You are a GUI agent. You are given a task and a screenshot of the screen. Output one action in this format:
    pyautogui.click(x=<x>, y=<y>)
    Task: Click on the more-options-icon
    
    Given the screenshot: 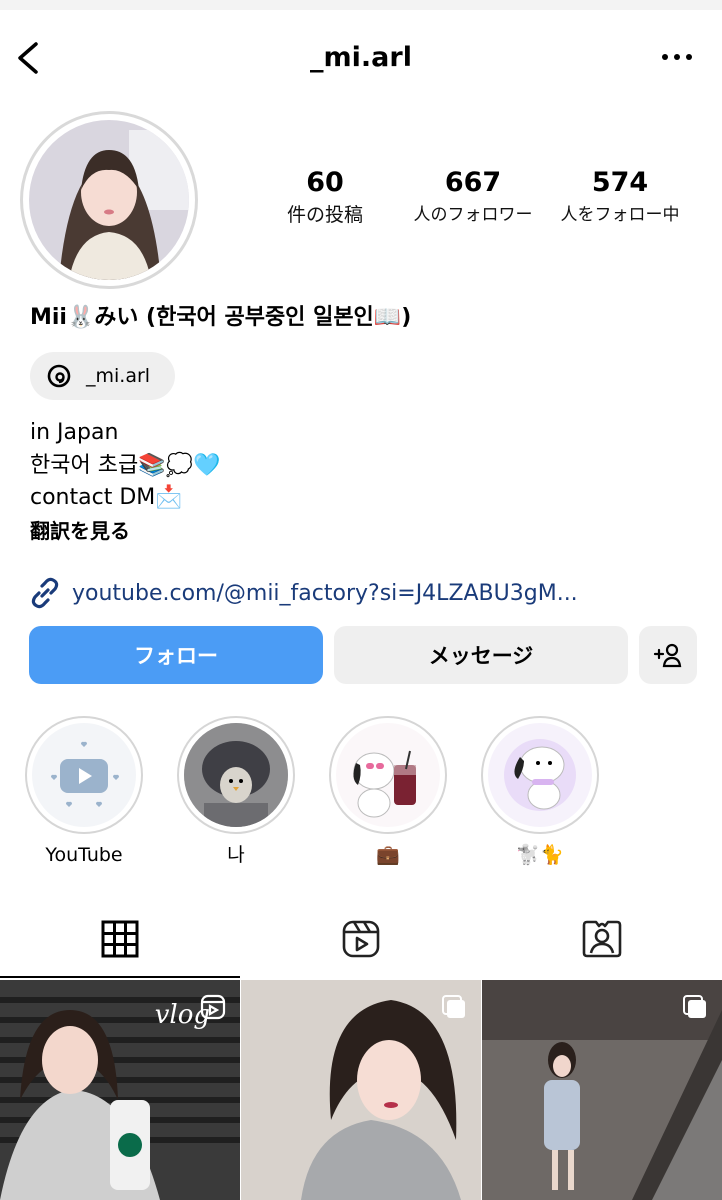 What is the action you would take?
    pyautogui.click(x=677, y=57)
    